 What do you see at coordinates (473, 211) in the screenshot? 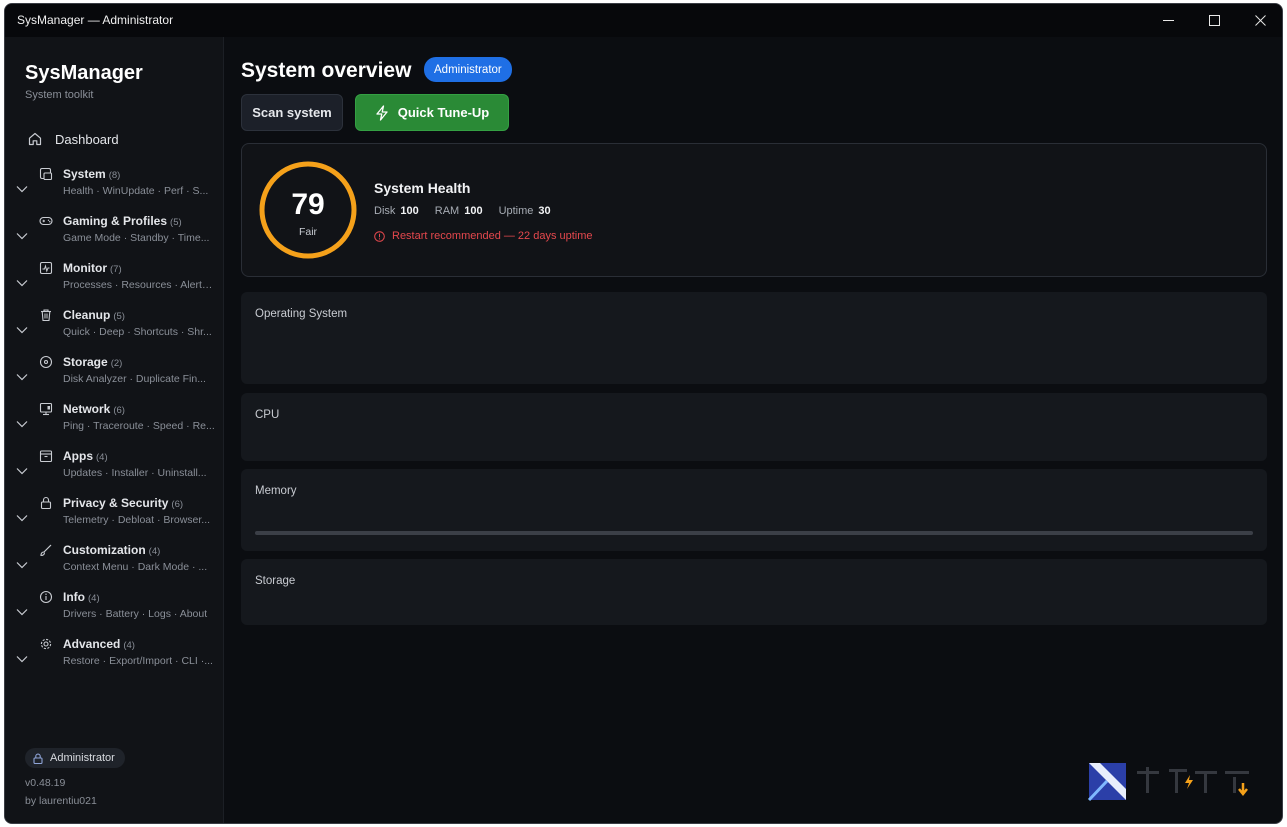
I see `ram-value: 100` at bounding box center [473, 211].